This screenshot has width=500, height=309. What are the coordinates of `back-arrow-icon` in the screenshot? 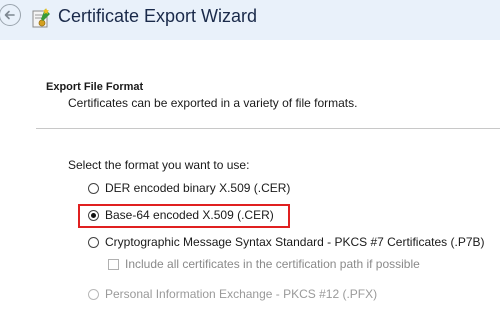 It's located at (9, 15).